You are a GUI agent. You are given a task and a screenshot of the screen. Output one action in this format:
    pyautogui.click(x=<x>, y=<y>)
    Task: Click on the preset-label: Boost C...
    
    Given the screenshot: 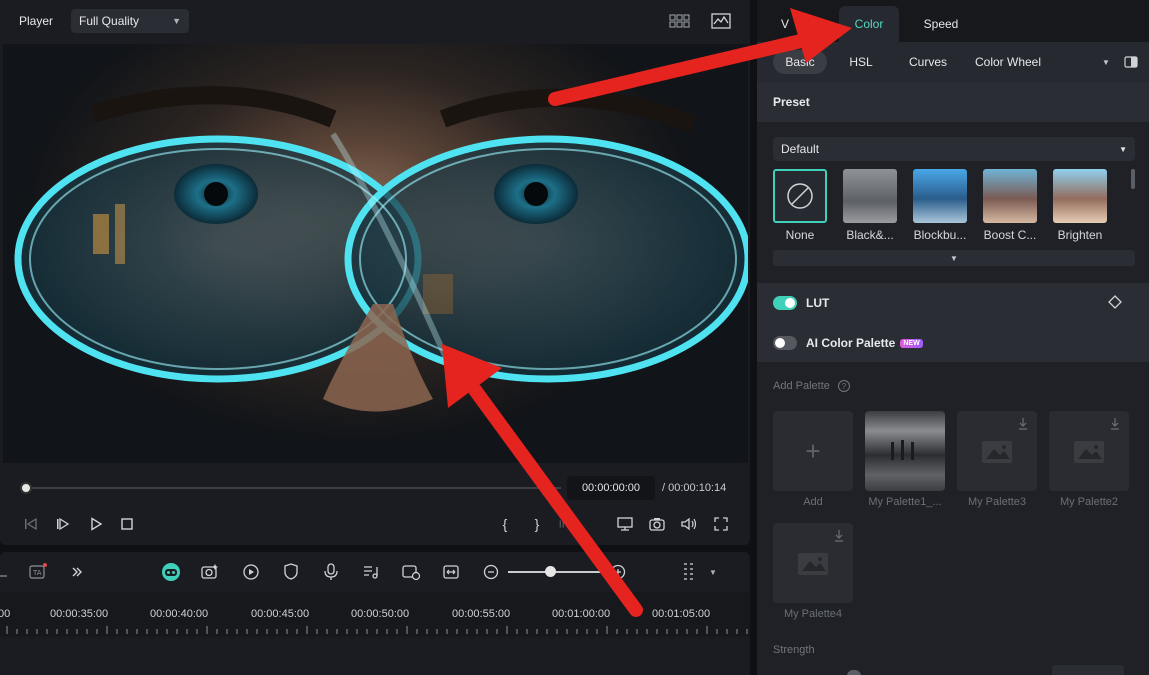 What is the action you would take?
    pyautogui.click(x=1010, y=235)
    